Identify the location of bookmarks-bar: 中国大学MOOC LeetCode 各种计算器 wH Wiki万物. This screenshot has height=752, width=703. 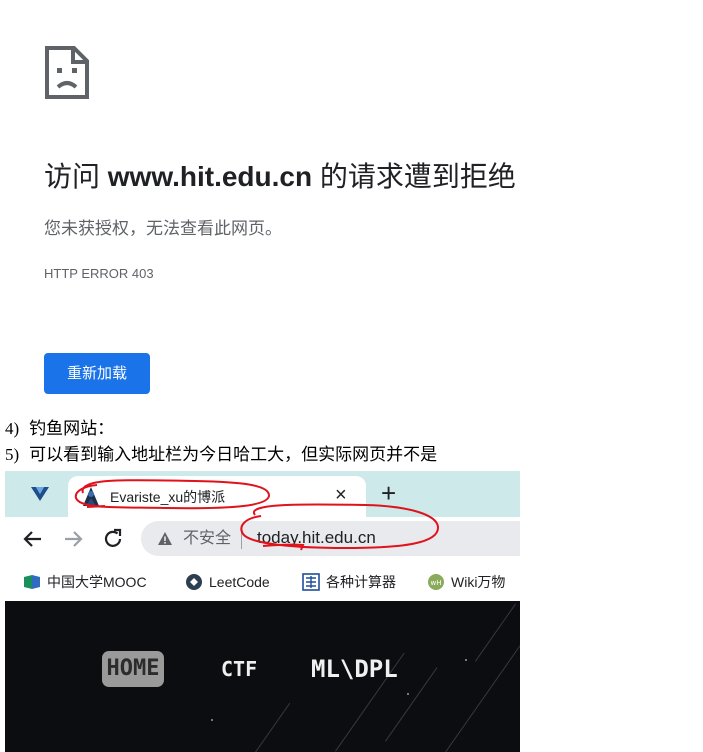
(262, 582).